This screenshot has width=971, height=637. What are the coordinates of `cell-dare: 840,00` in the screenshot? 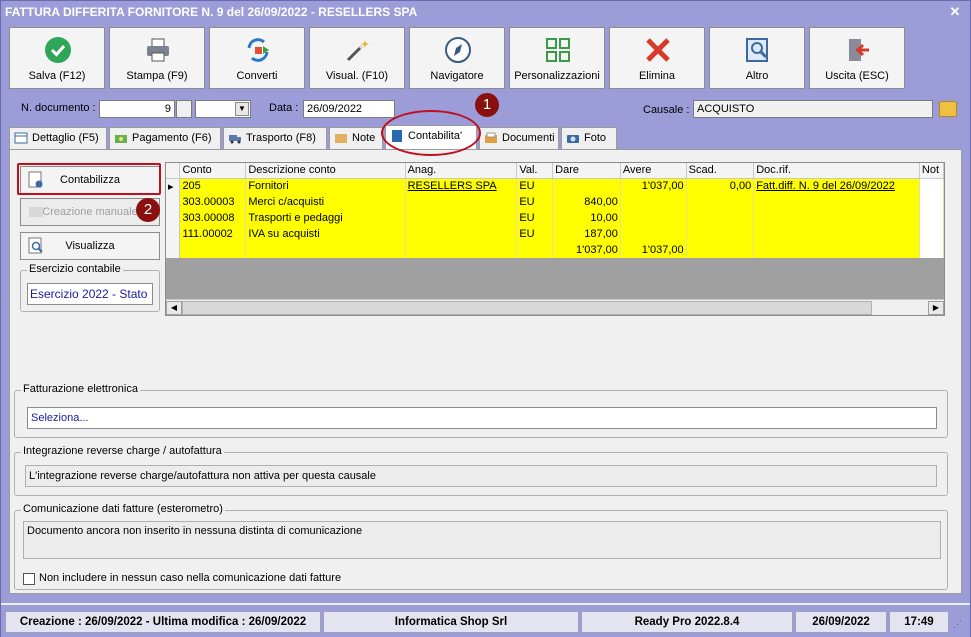 It's located at (586, 202).